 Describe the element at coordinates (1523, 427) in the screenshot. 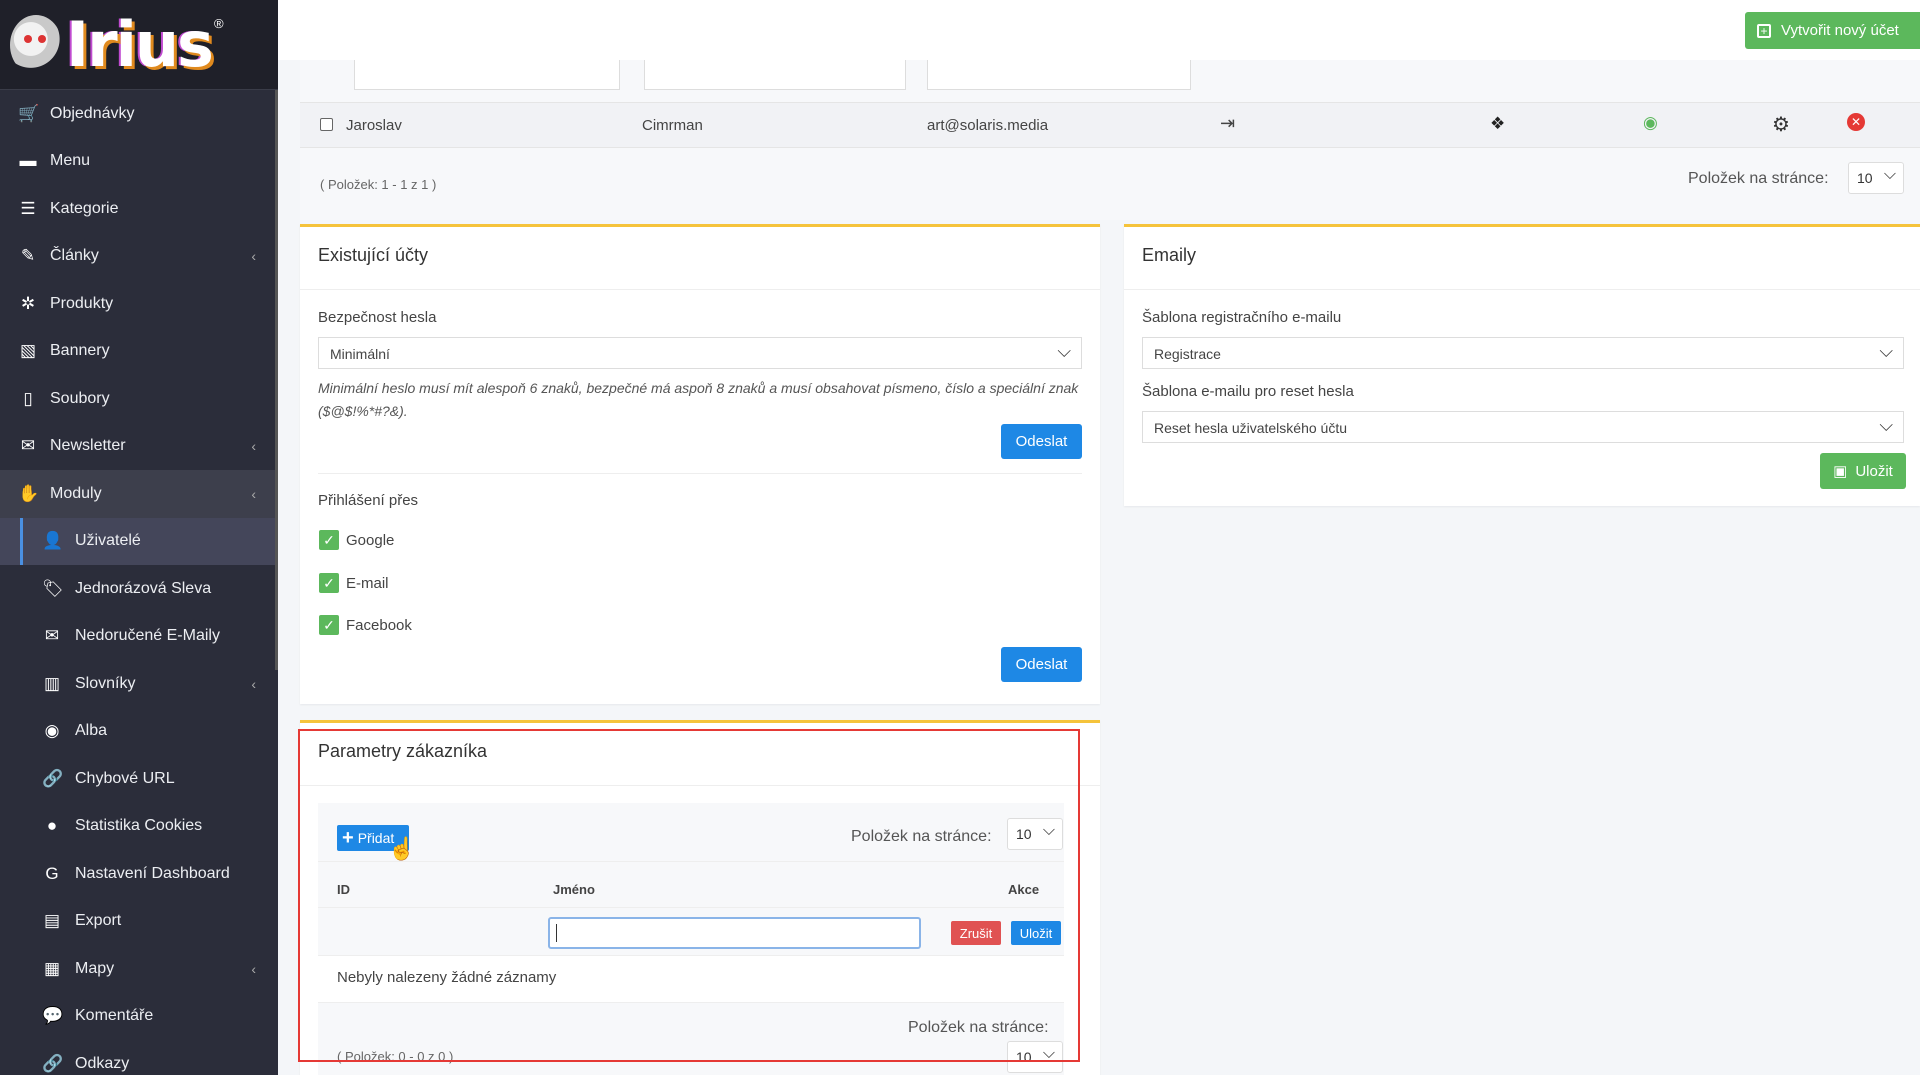

I see `reset-template-select: Reset hesla uživatelského účtu` at that location.